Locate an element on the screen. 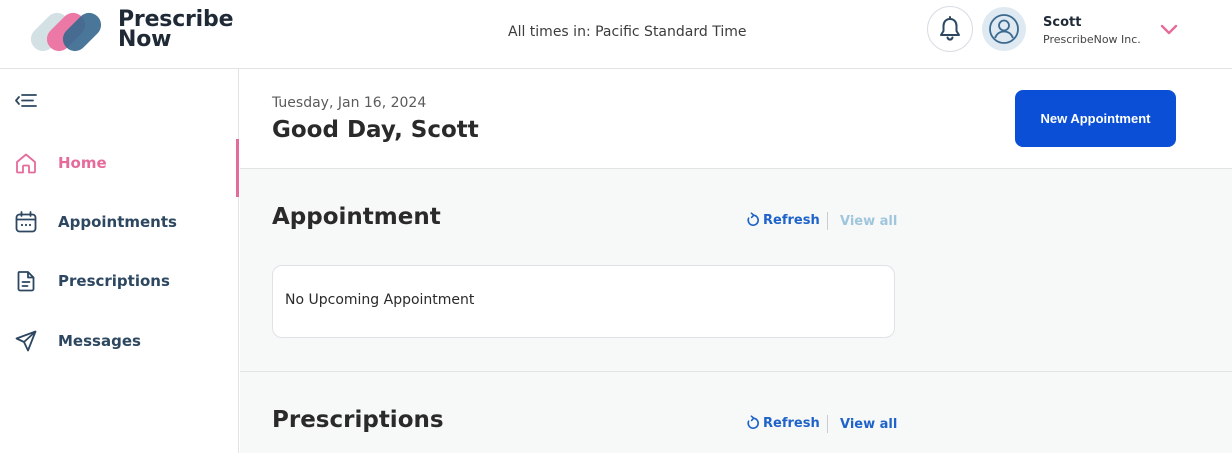 This screenshot has width=1232, height=453. logo-line-2: Now is located at coordinates (145, 39).